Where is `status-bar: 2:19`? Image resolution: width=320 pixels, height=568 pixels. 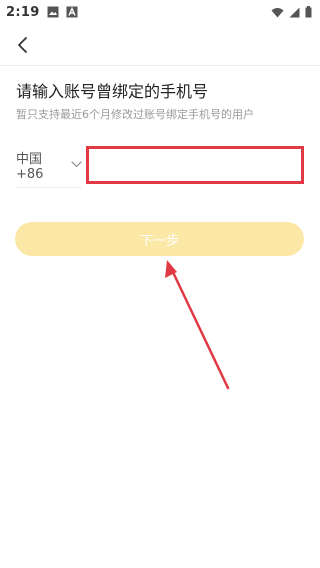
status-bar: 2:19 is located at coordinates (160, 12).